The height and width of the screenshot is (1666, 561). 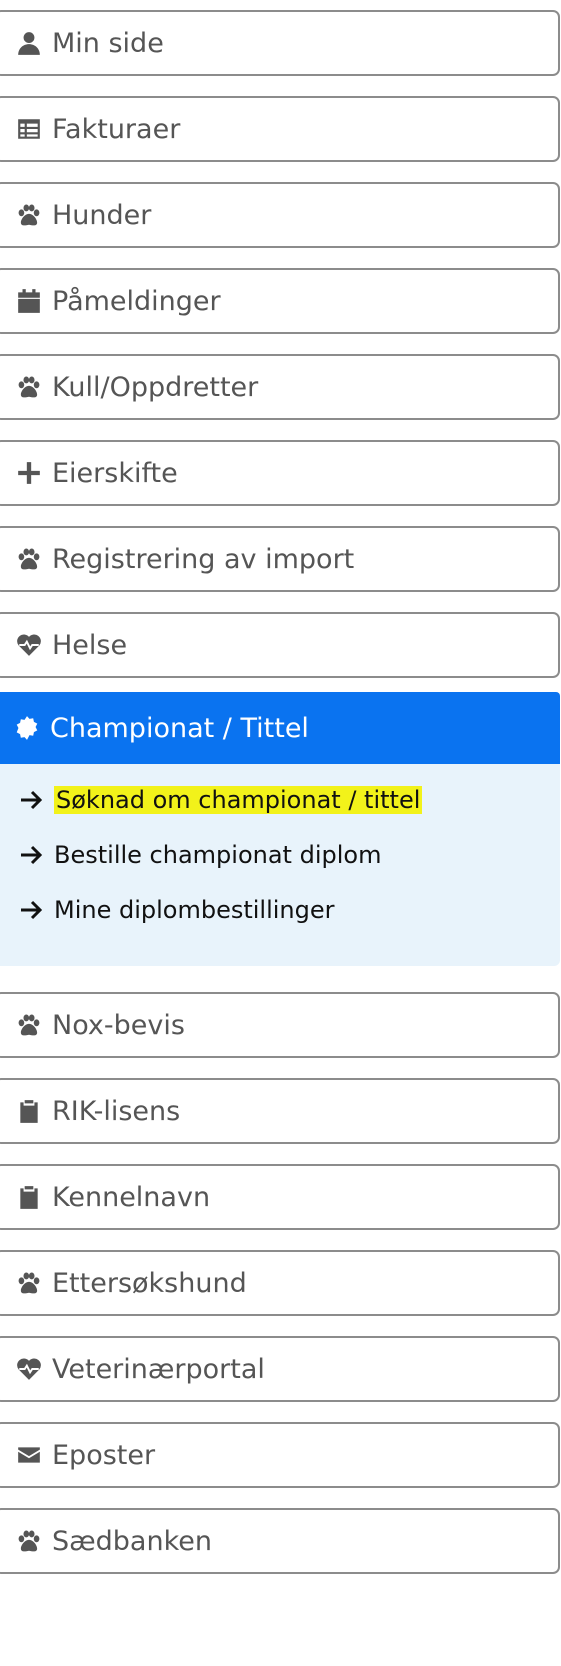 What do you see at coordinates (280, 215) in the screenshot?
I see `menu-item-hunder: Hunder` at bounding box center [280, 215].